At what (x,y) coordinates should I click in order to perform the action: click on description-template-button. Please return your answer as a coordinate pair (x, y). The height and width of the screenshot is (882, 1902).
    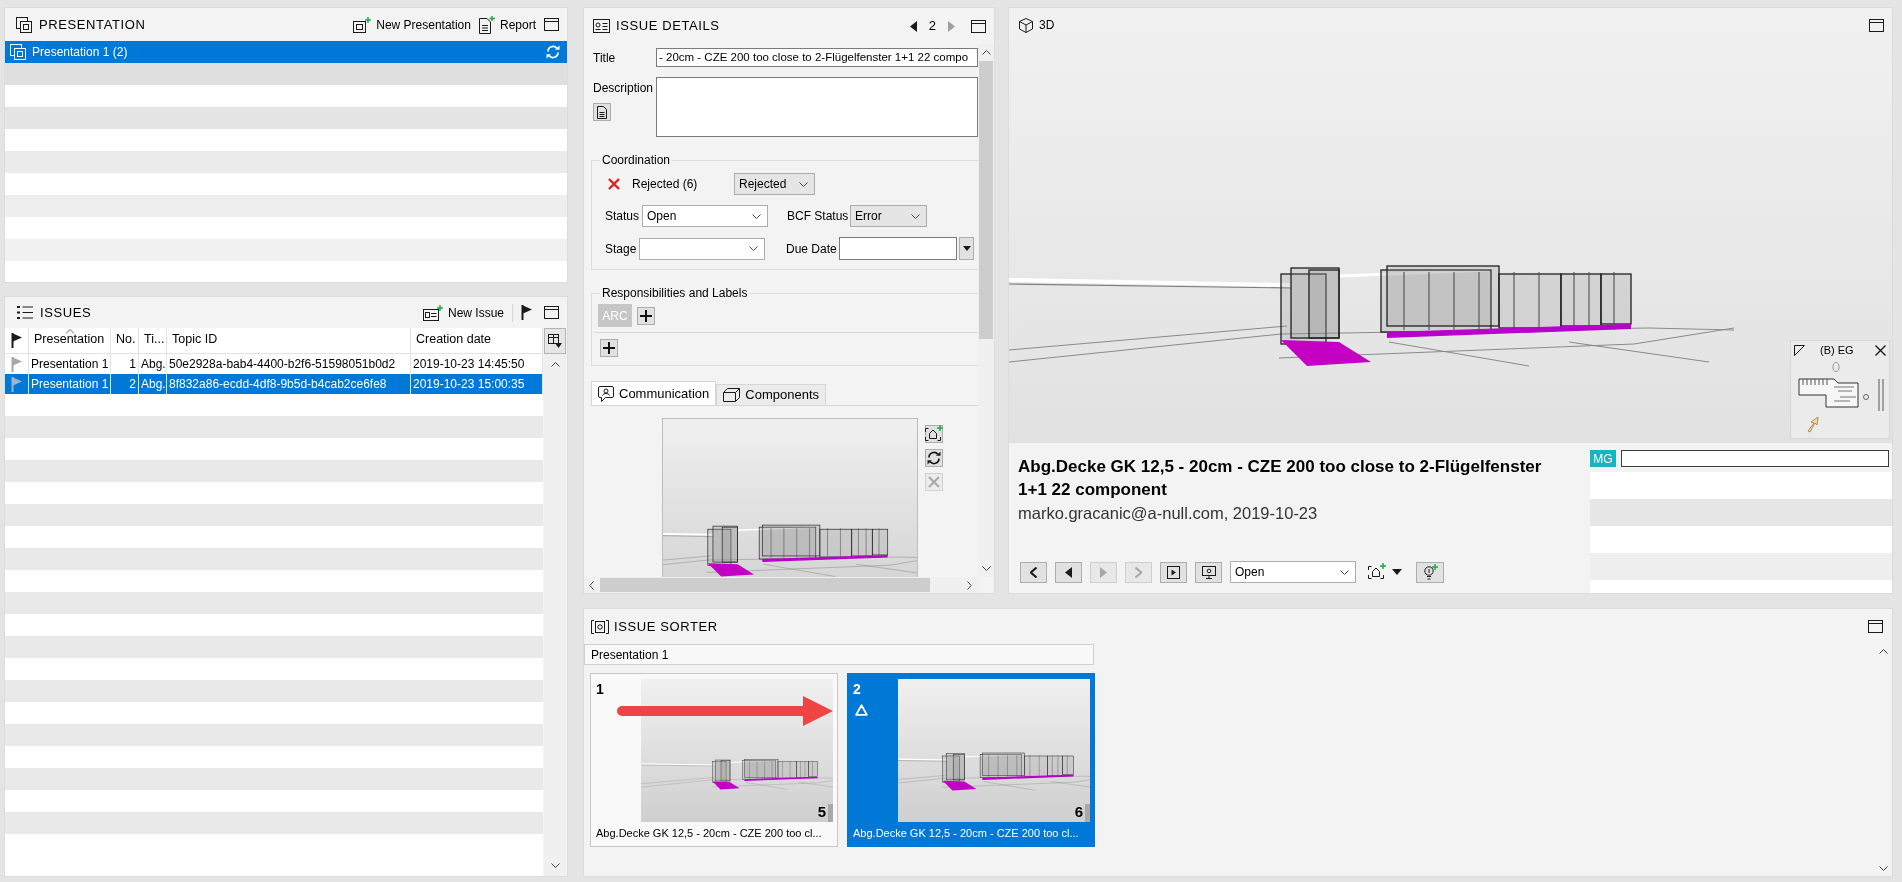
    Looking at the image, I should click on (602, 112).